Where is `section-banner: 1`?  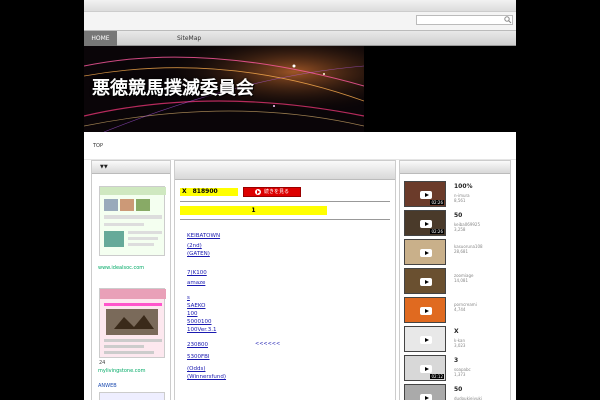 section-banner: 1 is located at coordinates (253, 210).